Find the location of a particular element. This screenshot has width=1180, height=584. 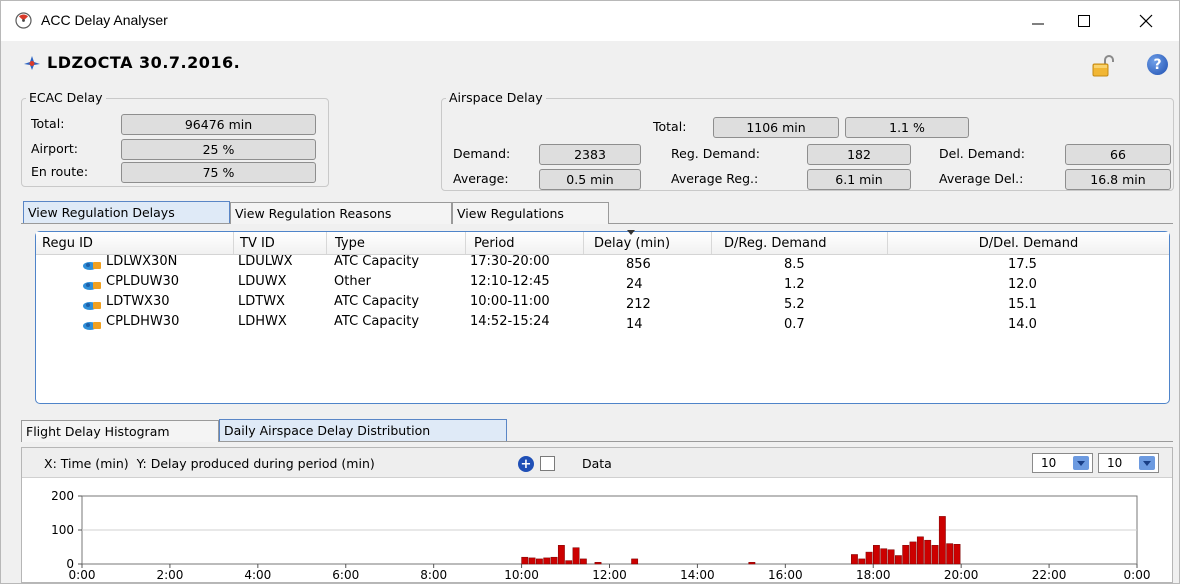

column-header-d-reg-demand: D/Reg. Demand is located at coordinates (800, 243).